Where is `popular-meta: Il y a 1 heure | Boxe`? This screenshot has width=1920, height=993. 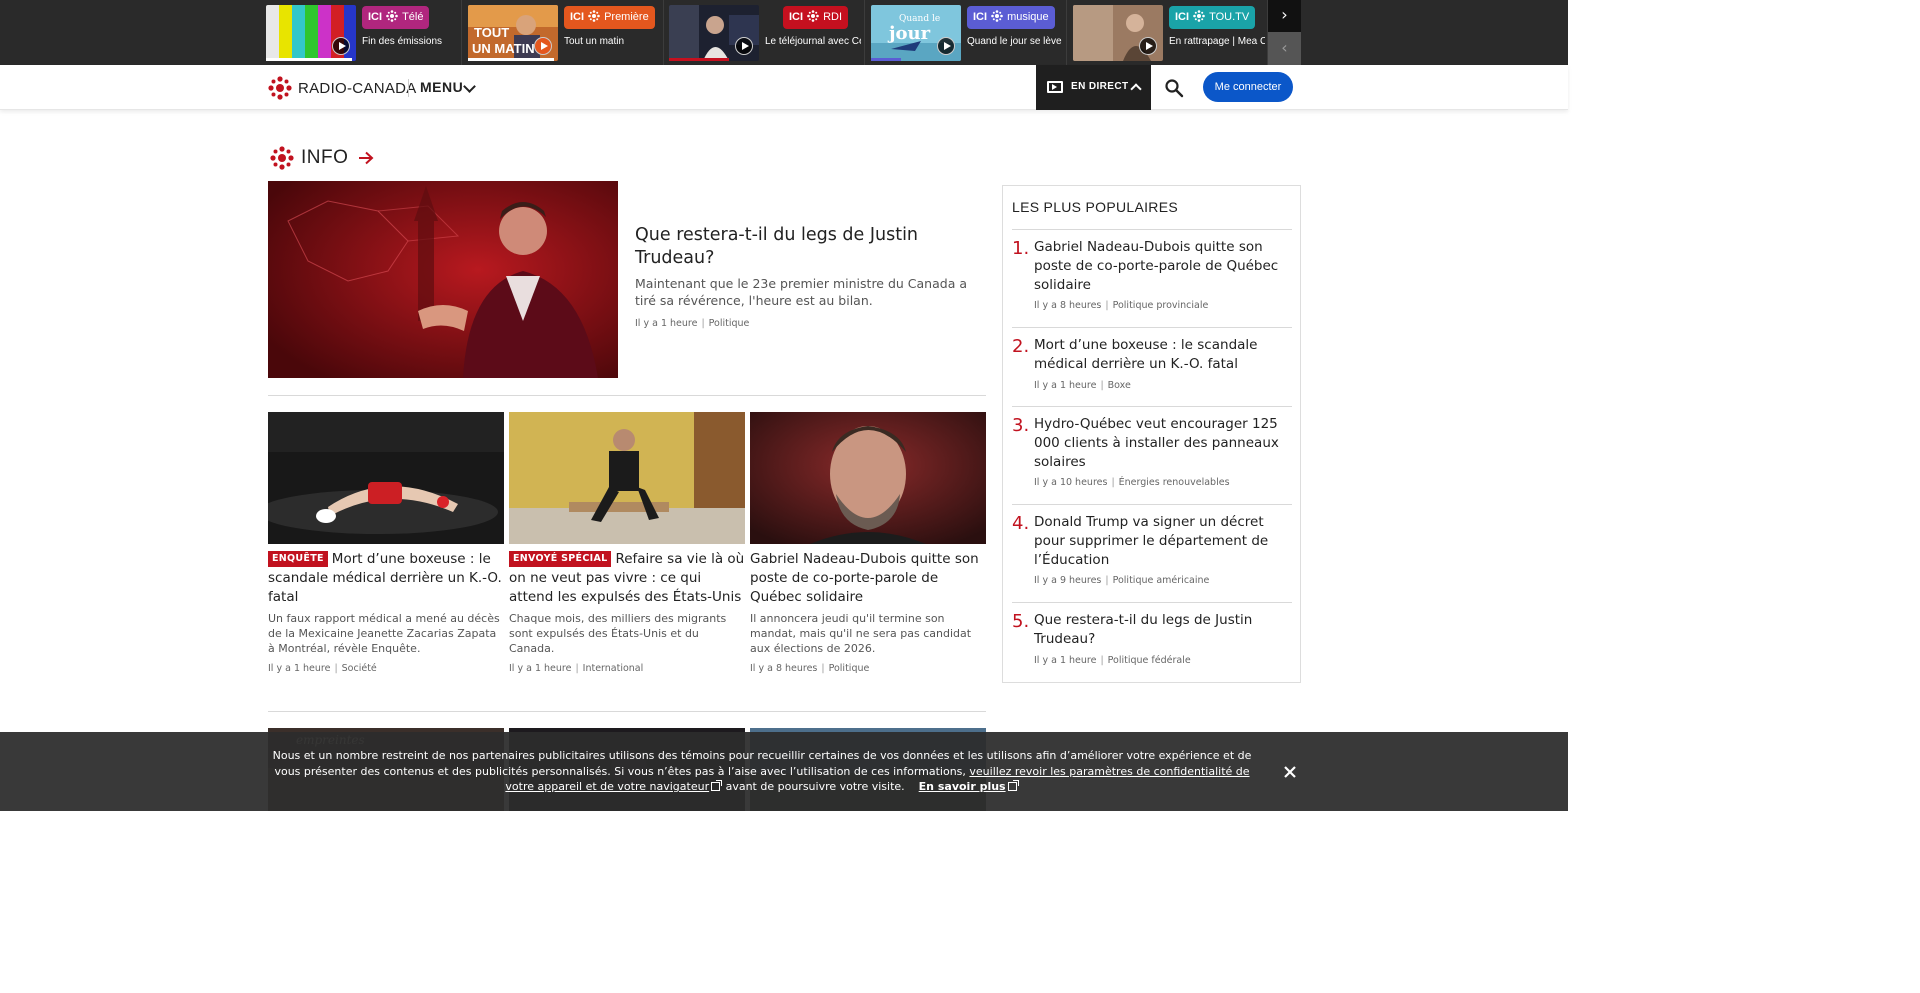
popular-meta: Il y a 1 heure | Boxe is located at coordinates (1082, 385).